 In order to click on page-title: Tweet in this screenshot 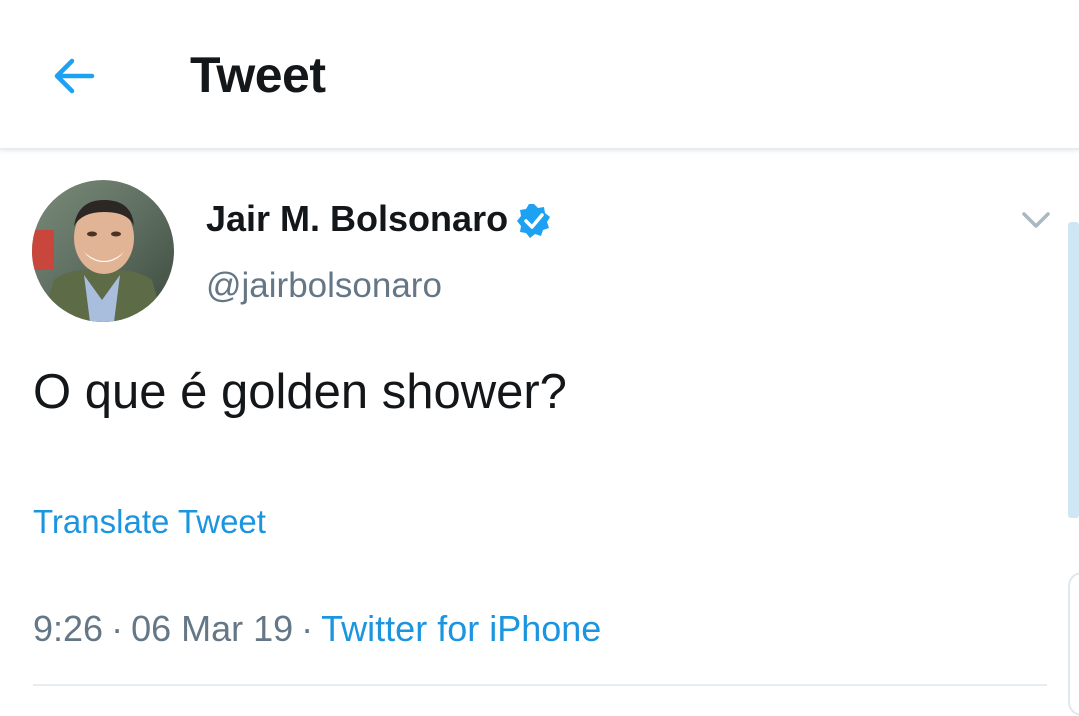, I will do `click(258, 75)`.